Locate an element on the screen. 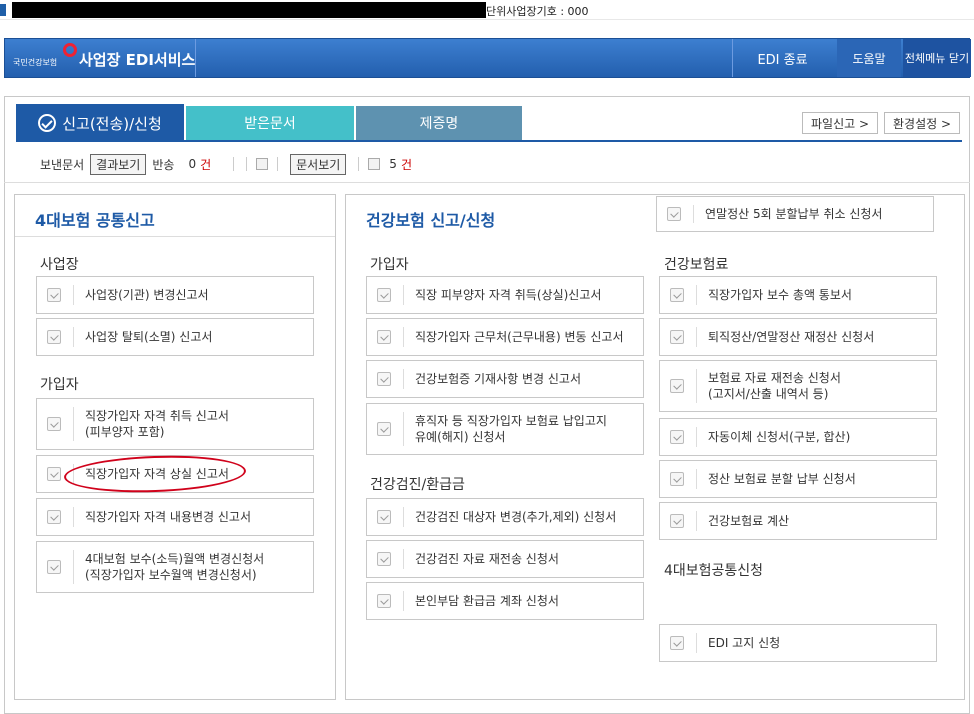 This screenshot has height=714, width=974. top-strip: 단위사업장기호 : 000 is located at coordinates (487, 10).